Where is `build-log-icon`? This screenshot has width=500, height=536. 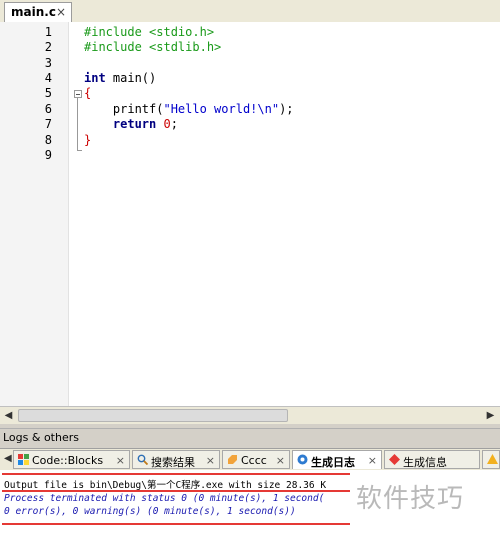 build-log-icon is located at coordinates (302, 459).